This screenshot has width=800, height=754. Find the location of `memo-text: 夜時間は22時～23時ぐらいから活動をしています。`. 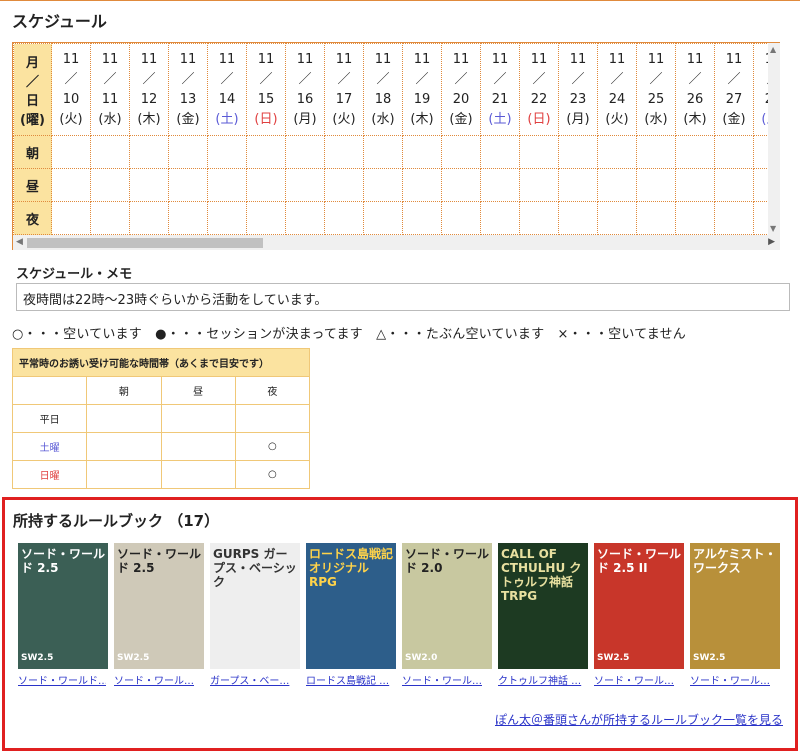

memo-text: 夜時間は22時～23時ぐらいから活動をしています。 is located at coordinates (403, 297).